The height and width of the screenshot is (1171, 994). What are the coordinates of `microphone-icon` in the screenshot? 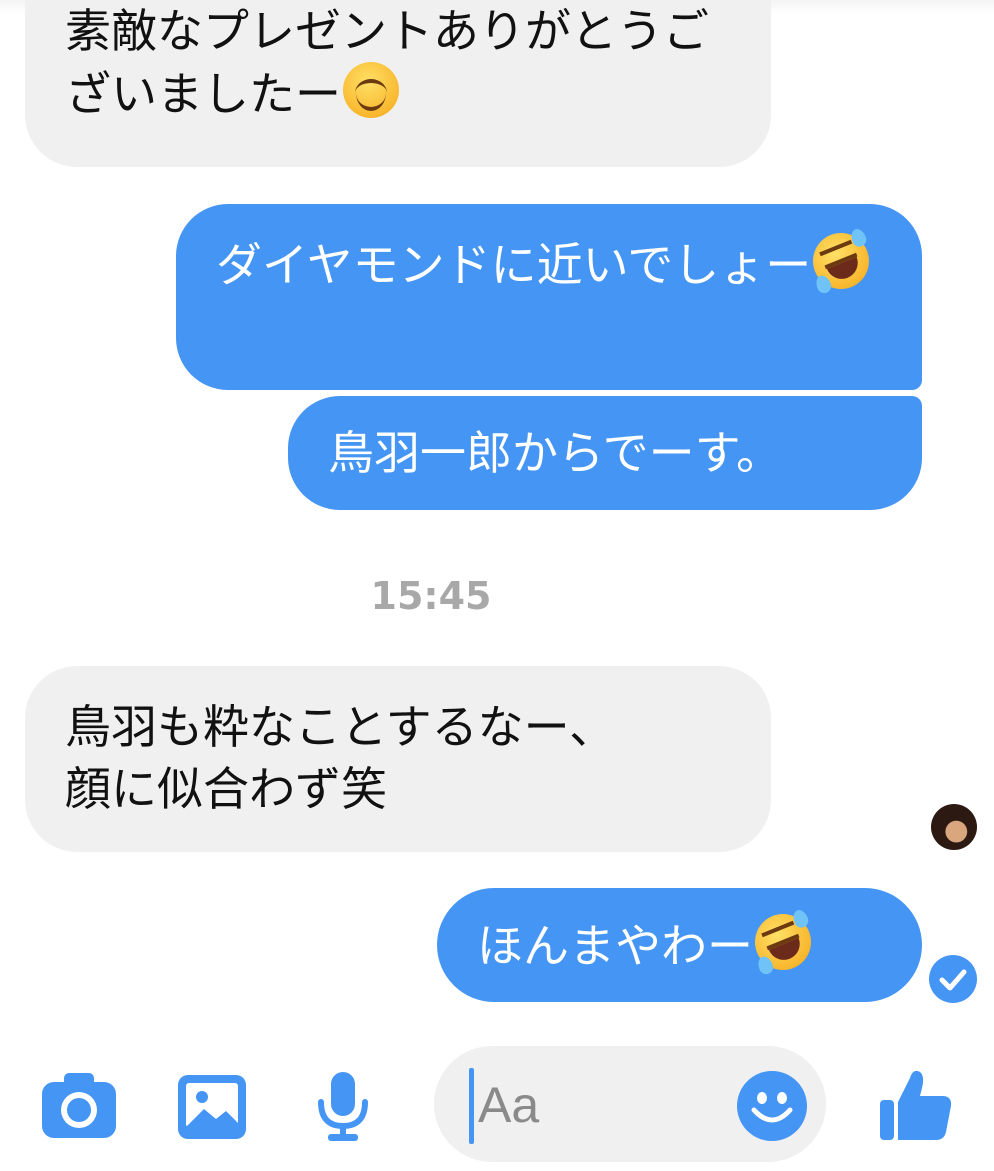 It's located at (343, 1109).